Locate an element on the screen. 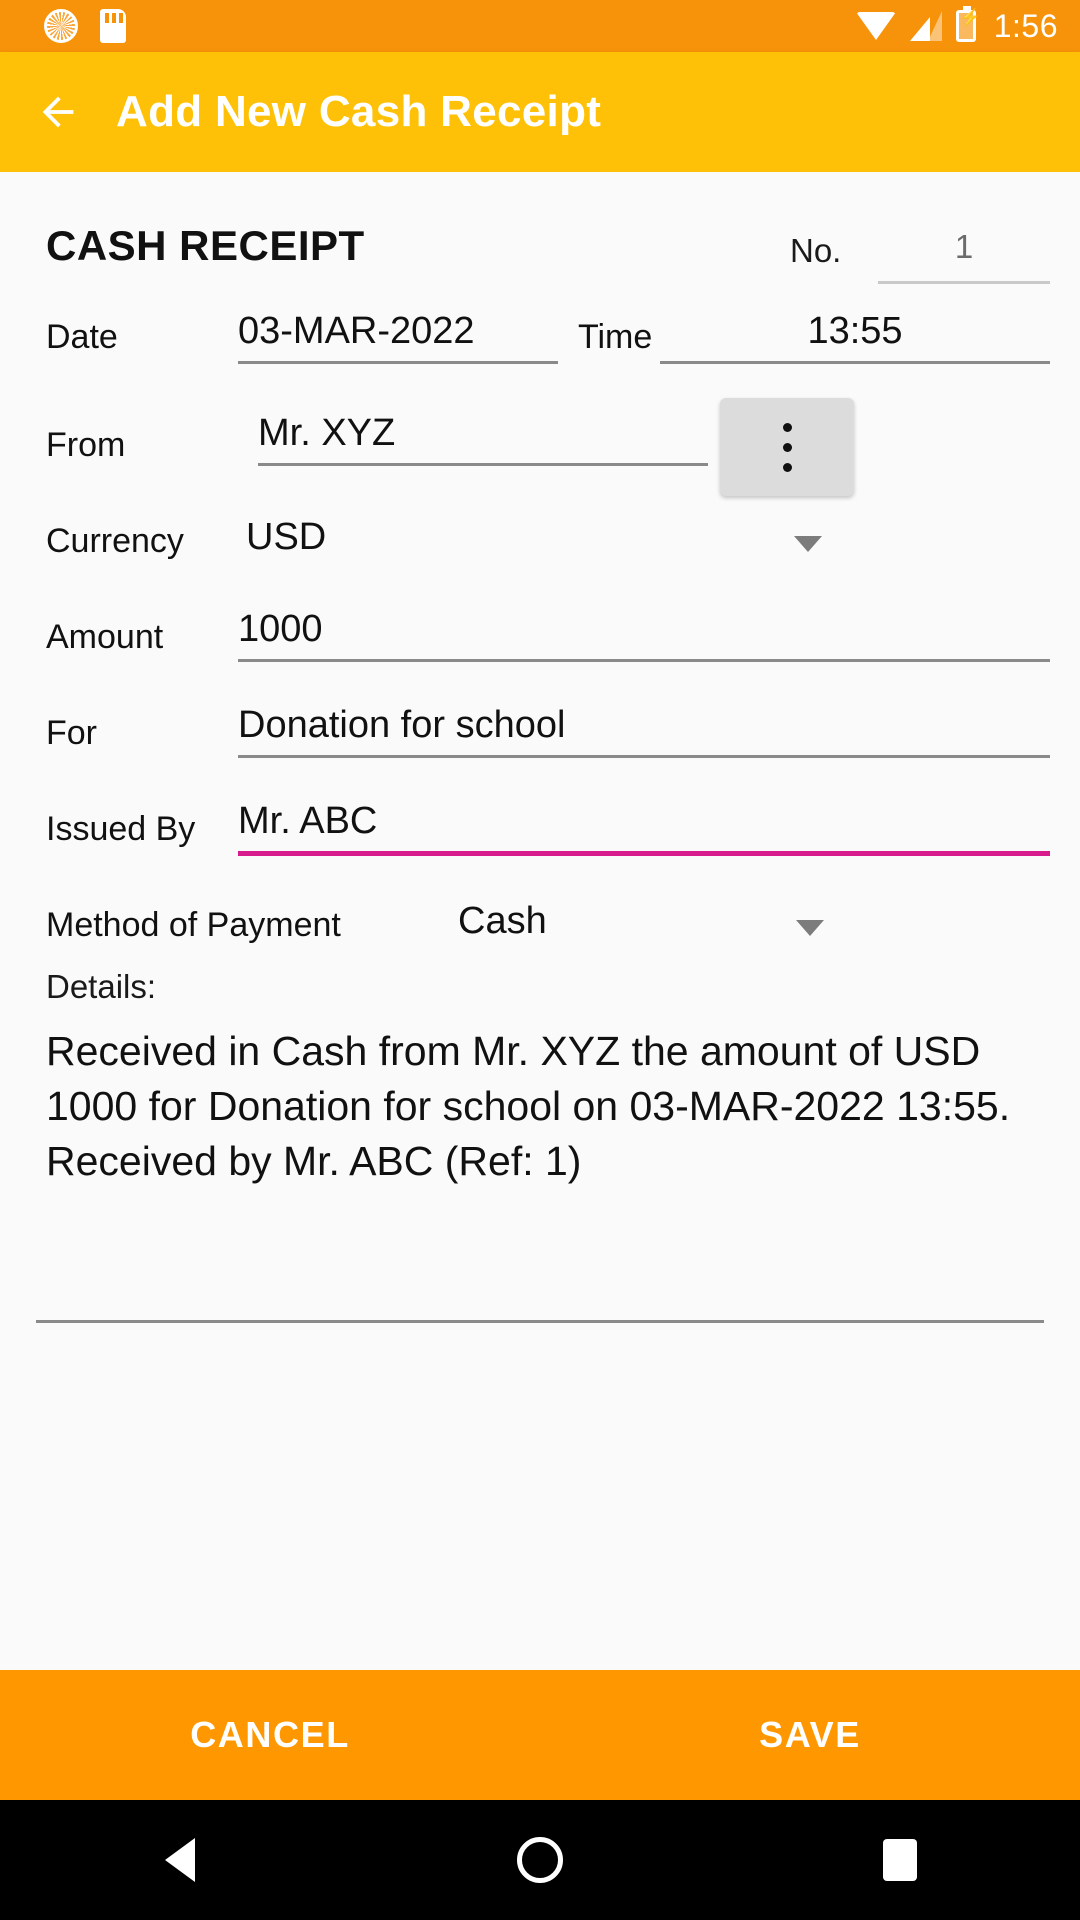  from-row: From Mr. XYZ is located at coordinates (540, 449).